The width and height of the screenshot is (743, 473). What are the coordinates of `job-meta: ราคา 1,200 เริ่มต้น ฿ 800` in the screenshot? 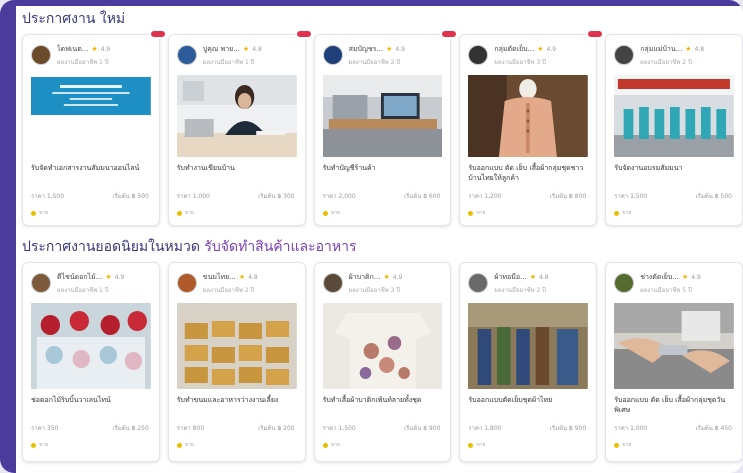 It's located at (528, 194).